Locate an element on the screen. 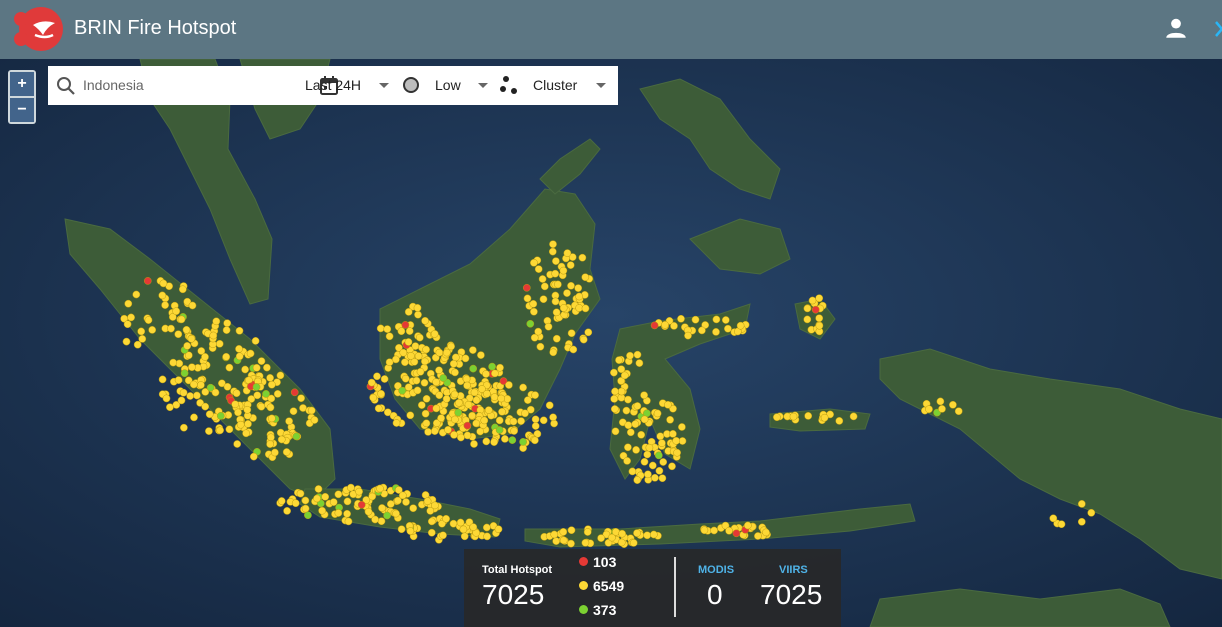  location-search-input is located at coordinates (156, 85).